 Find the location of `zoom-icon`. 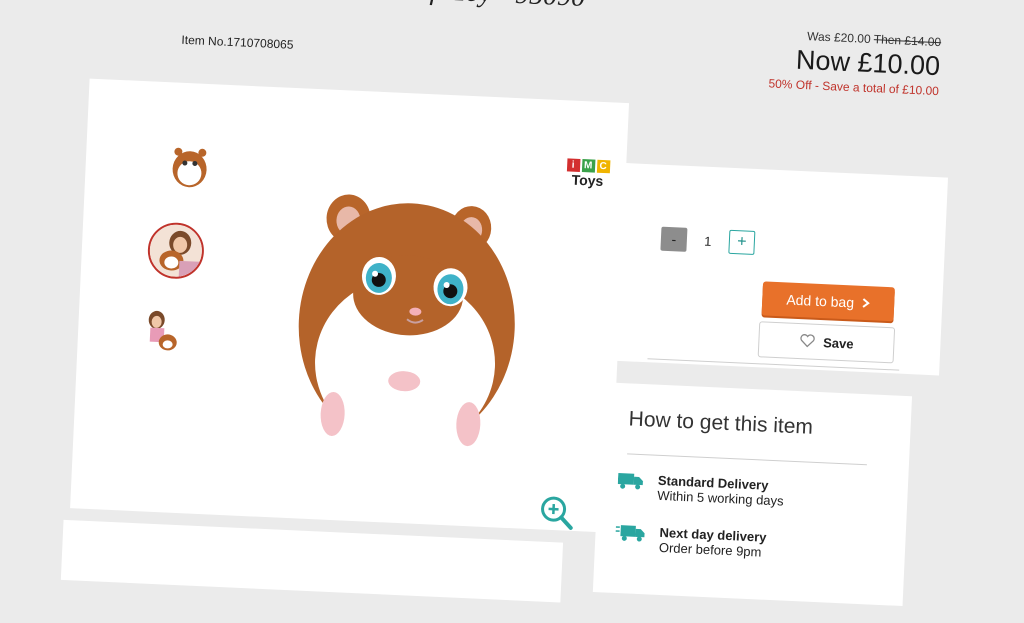

zoom-icon is located at coordinates (556, 514).